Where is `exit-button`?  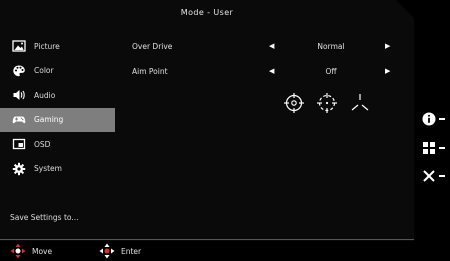 exit-button is located at coordinates (435, 176).